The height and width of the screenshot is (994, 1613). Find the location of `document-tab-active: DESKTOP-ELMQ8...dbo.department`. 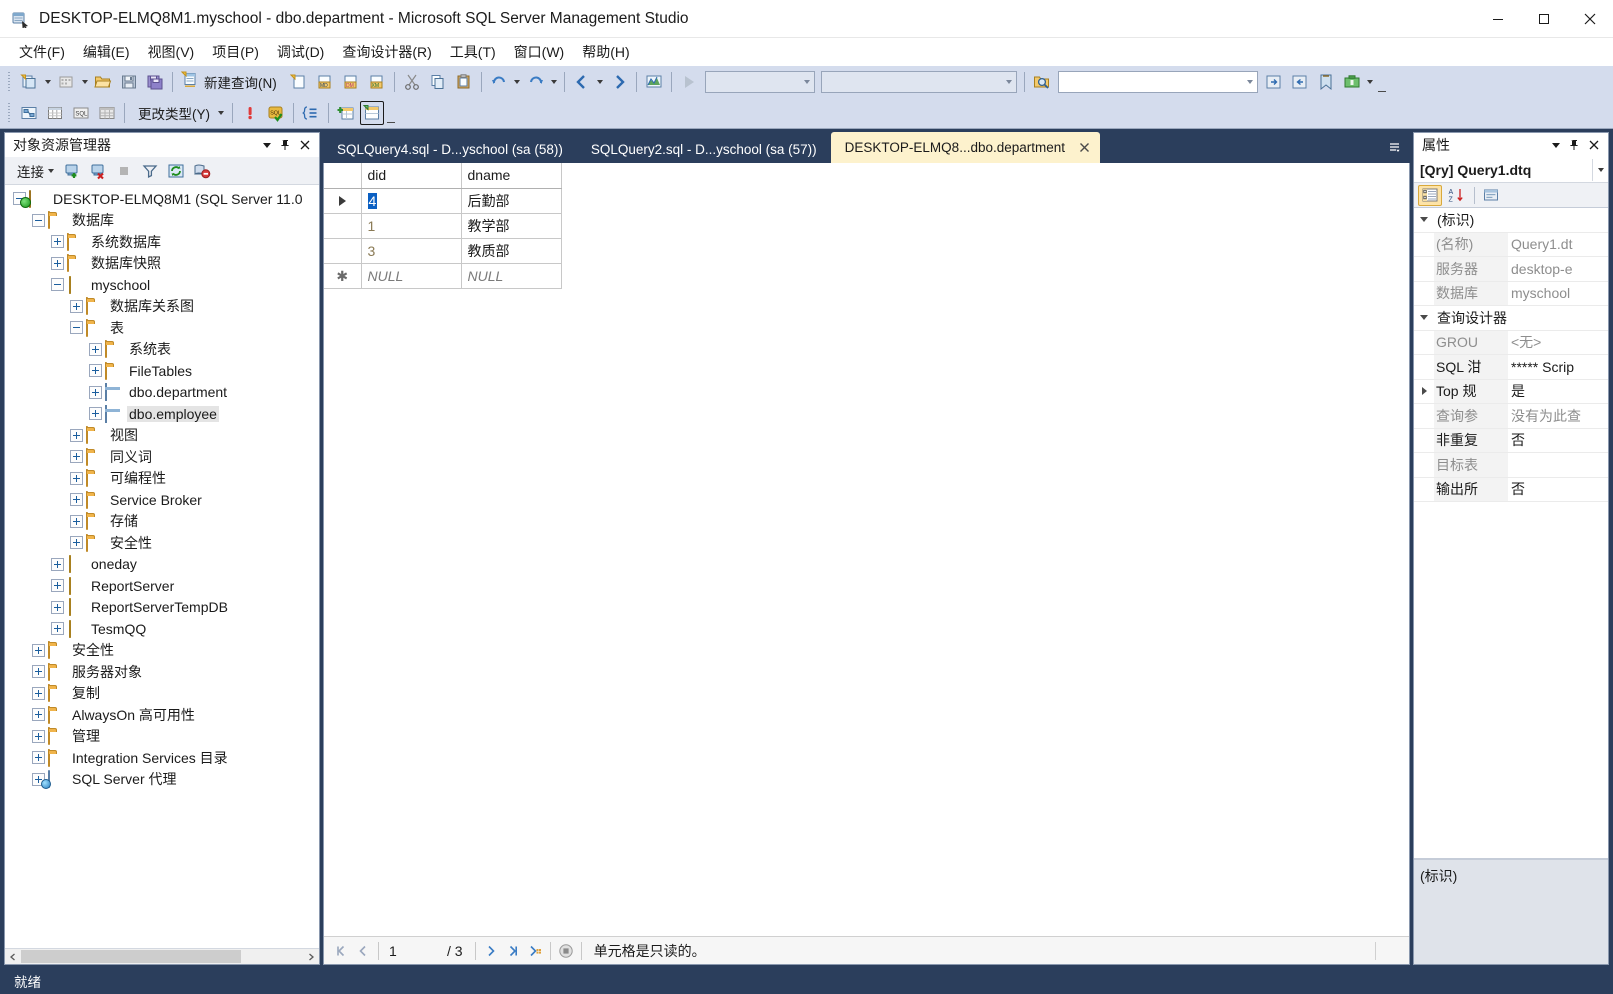

document-tab-active: DESKTOP-ELMQ8...dbo.department is located at coordinates (965, 147).